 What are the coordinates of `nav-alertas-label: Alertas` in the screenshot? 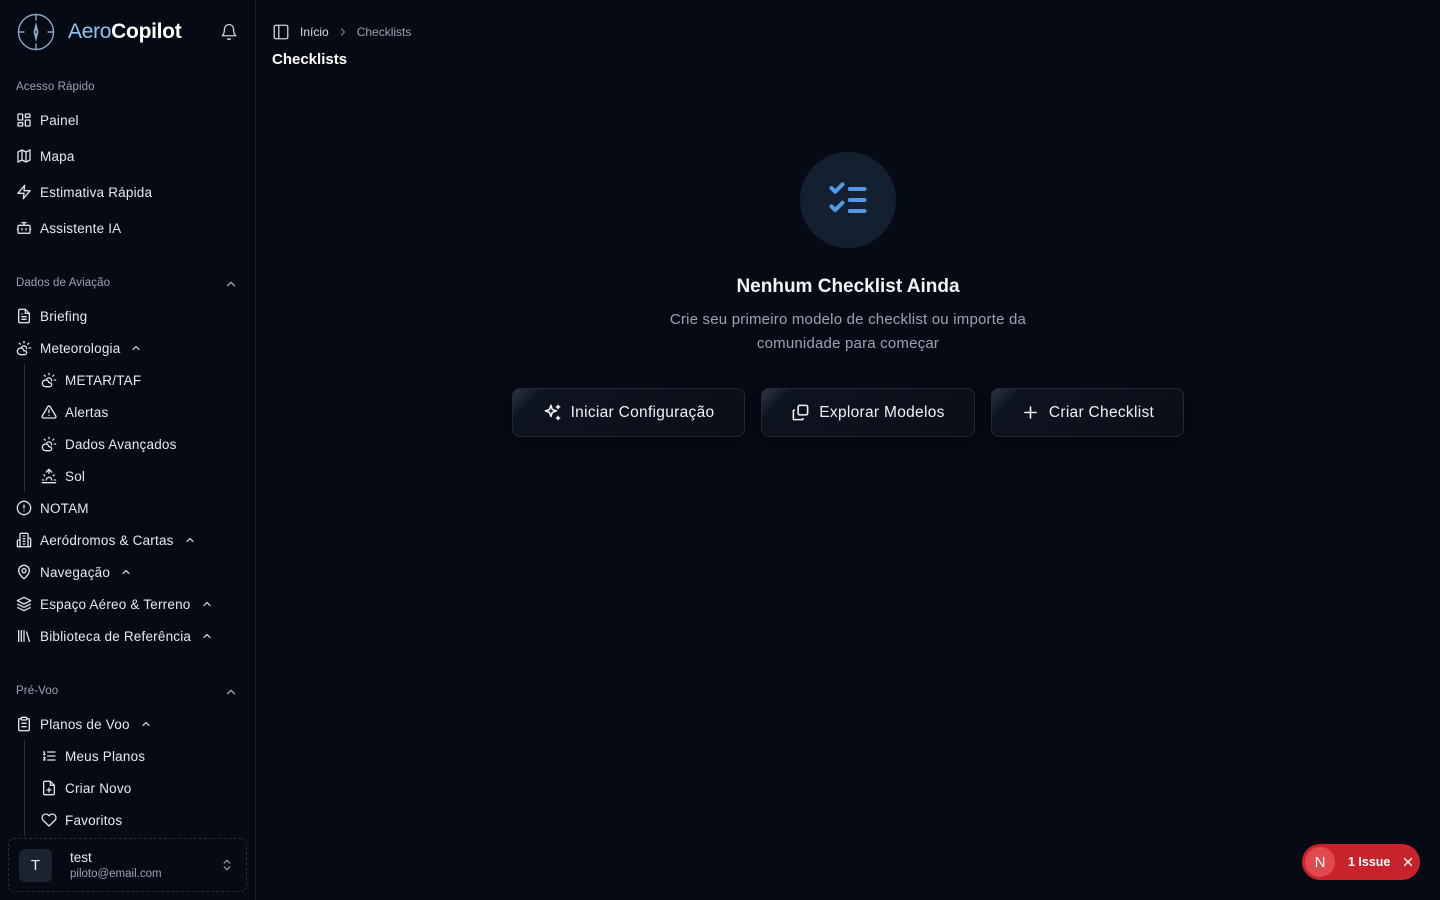 It's located at (87, 412).